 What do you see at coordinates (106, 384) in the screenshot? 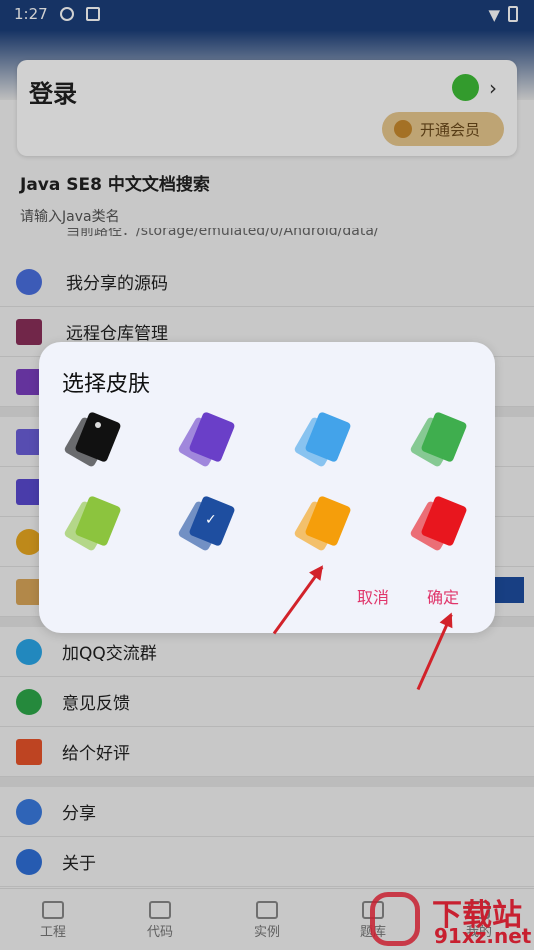
I see `dialog-title: 选择皮肤` at bounding box center [106, 384].